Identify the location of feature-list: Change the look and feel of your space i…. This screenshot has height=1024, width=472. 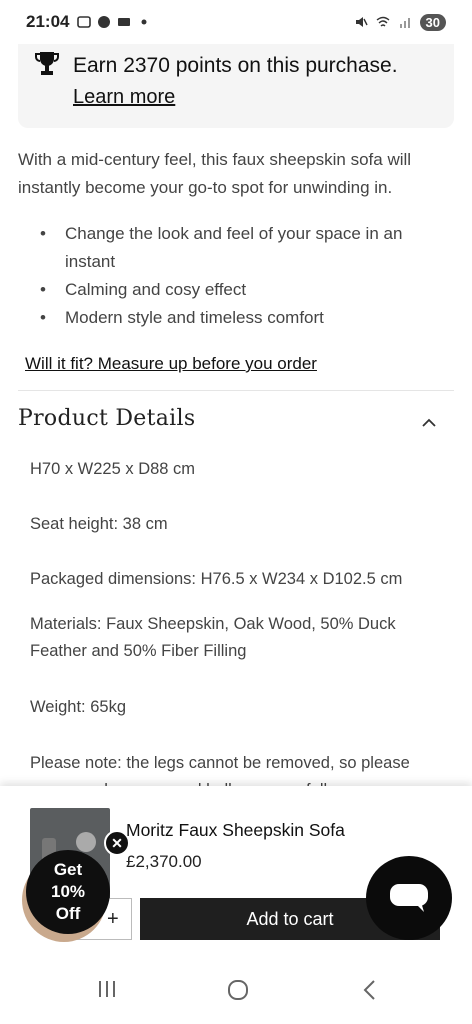
(236, 276).